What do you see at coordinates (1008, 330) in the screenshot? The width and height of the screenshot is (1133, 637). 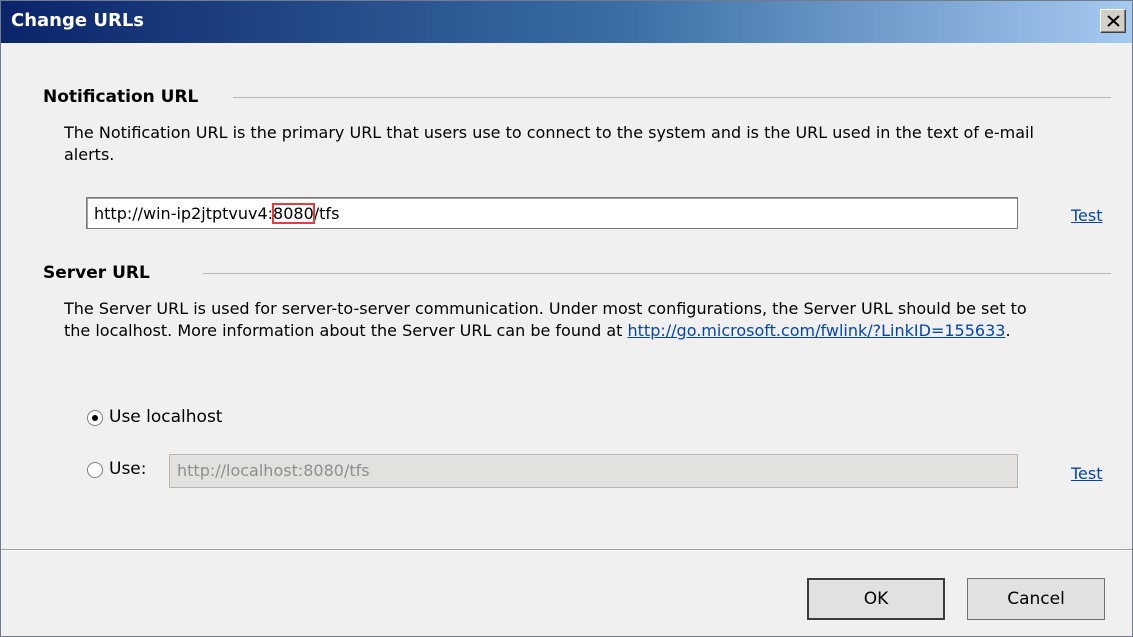 I see `server-url-description-end: .` at bounding box center [1008, 330].